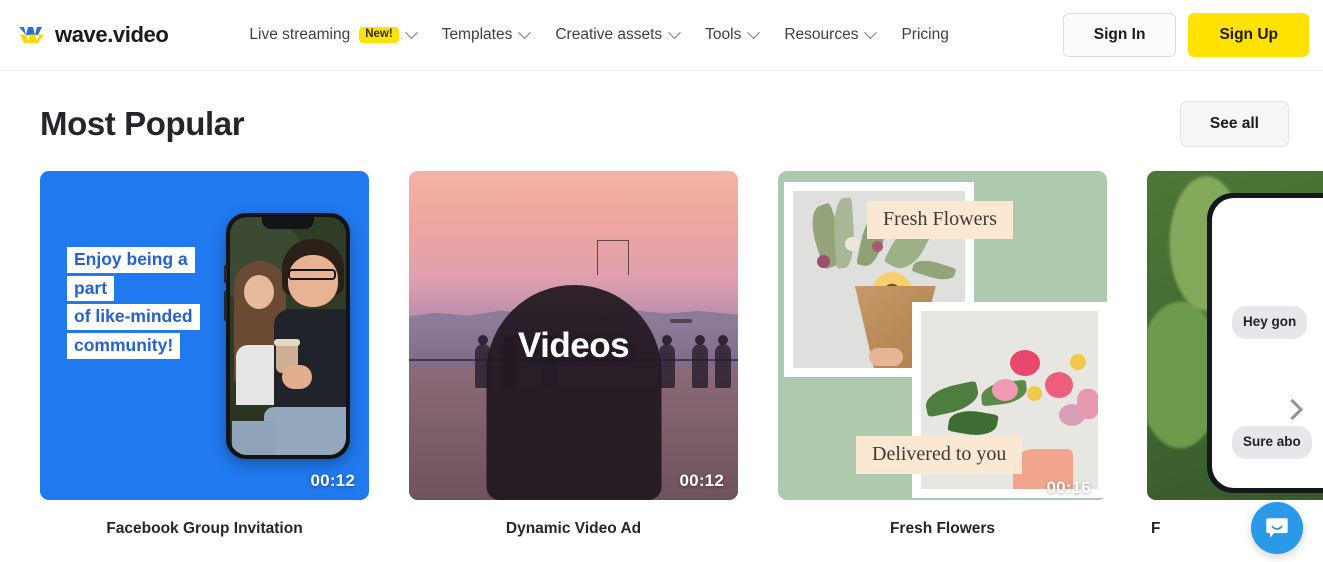 The height and width of the screenshot is (562, 1323). I want to click on see-all-button: See all, so click(1234, 124).